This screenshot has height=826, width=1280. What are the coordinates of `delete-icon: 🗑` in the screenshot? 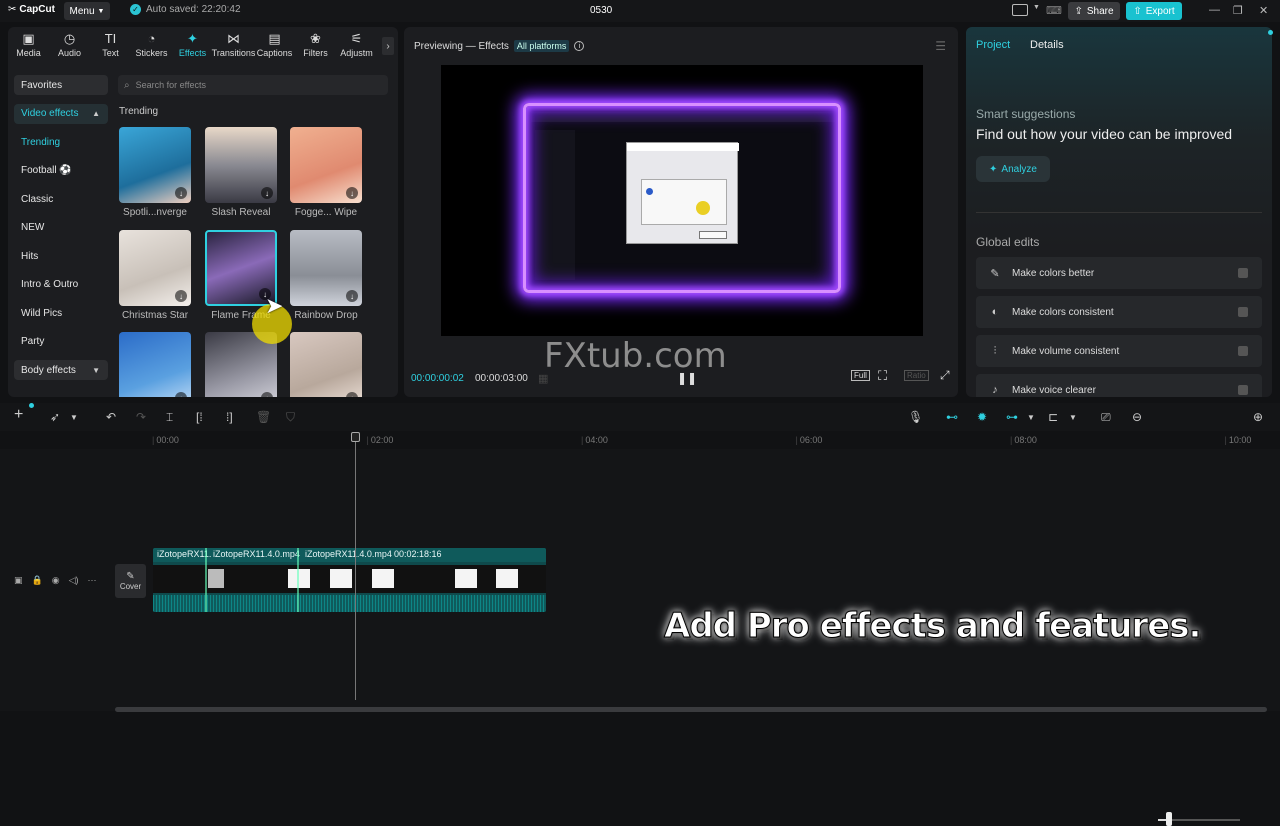 It's located at (263, 417).